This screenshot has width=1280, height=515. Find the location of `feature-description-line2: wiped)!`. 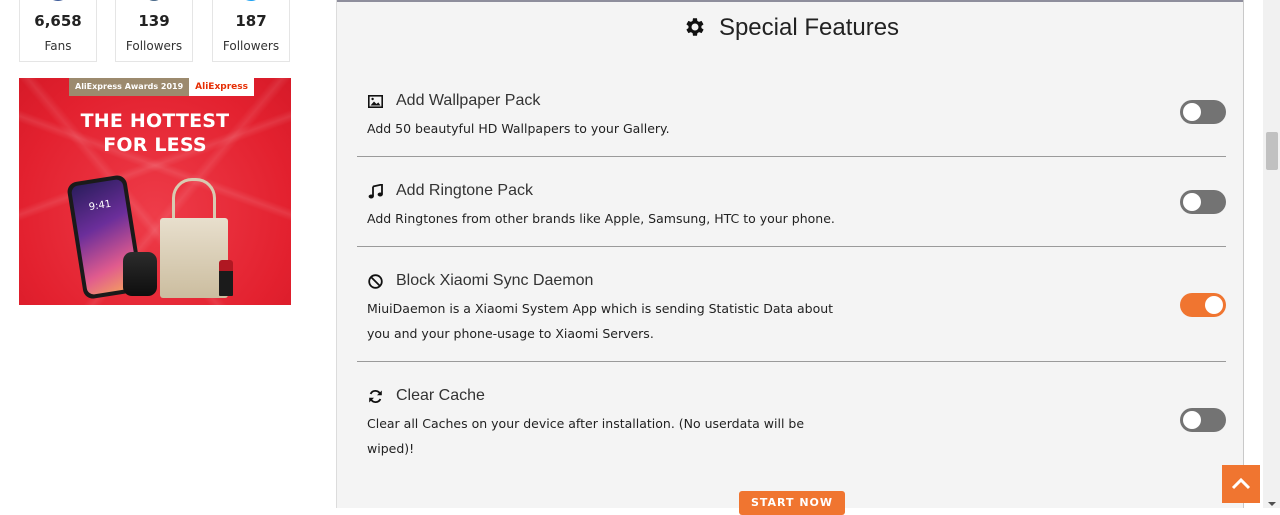

feature-description-line2: wiped)! is located at coordinates (391, 448).